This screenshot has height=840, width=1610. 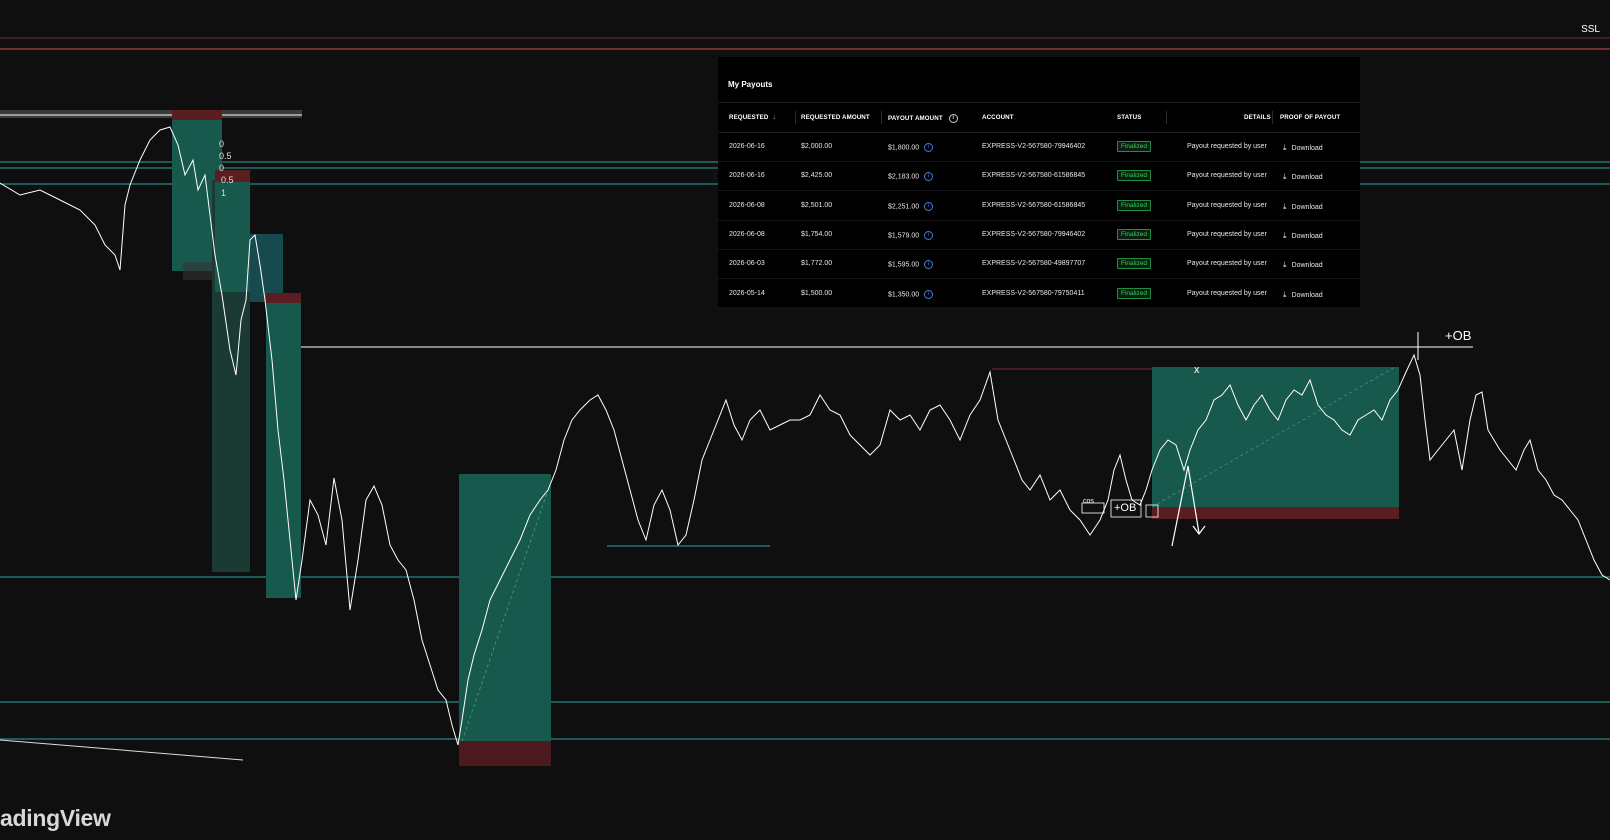 I want to click on ssl-label: SSL, so click(x=1590, y=29).